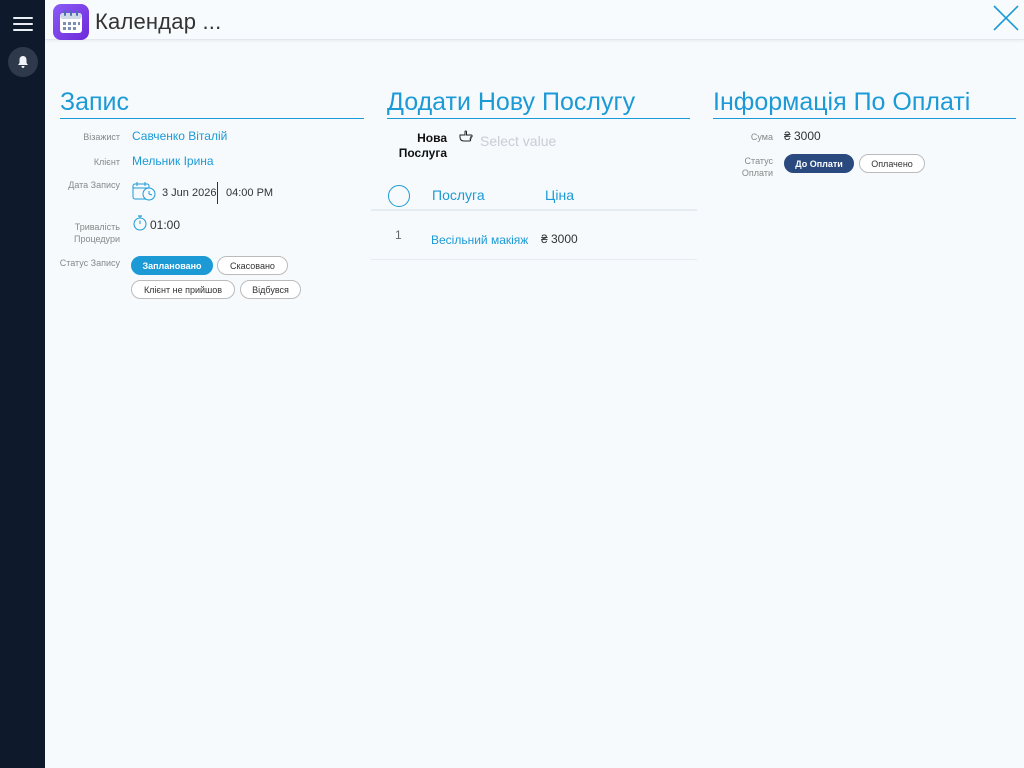 This screenshot has height=768, width=1024. Describe the element at coordinates (71, 22) in the screenshot. I see `calendar-app-icon` at that location.